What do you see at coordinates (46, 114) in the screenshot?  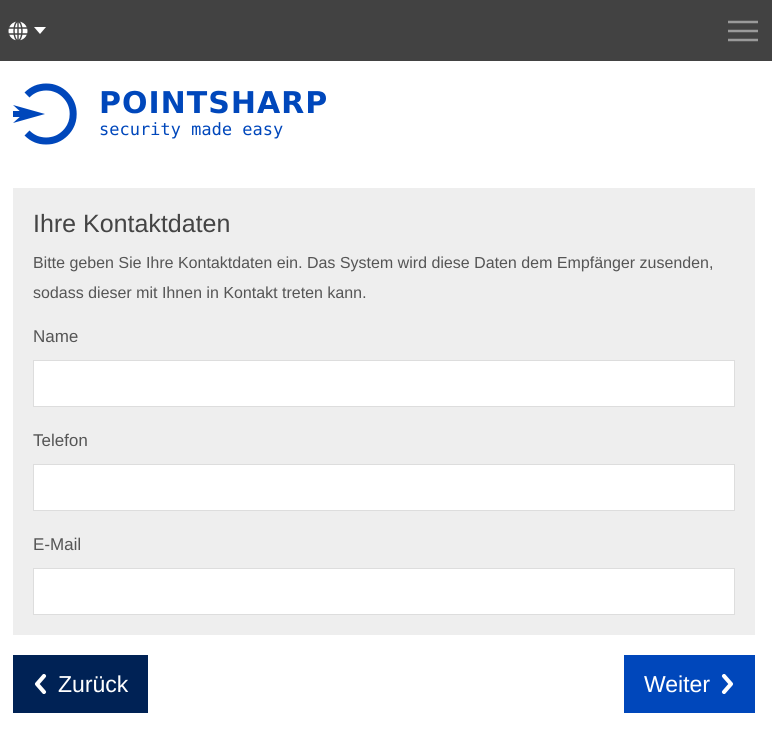 I see `logo-icon` at bounding box center [46, 114].